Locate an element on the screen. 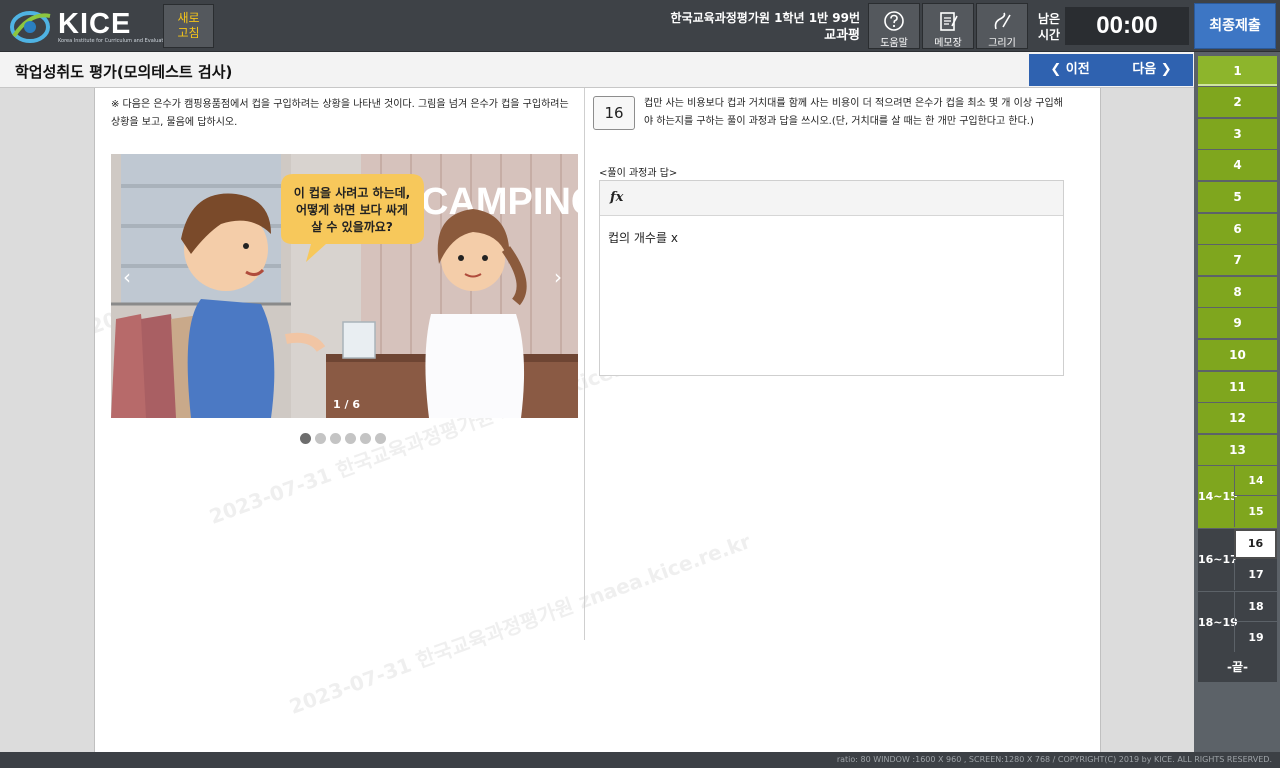 The width and height of the screenshot is (1280, 768). prev-button: ❮ 이전 is located at coordinates (1070, 70).